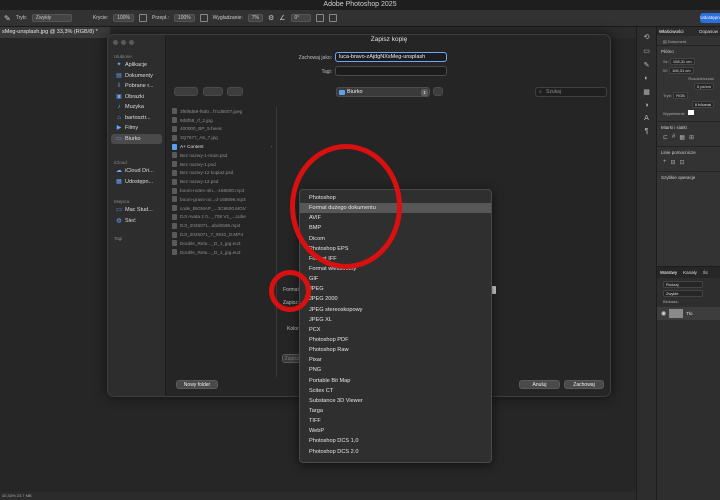 The height and width of the screenshot is (500, 720). What do you see at coordinates (673, 162) in the screenshot?
I see `guide-layout-icon: ⊟` at bounding box center [673, 162].